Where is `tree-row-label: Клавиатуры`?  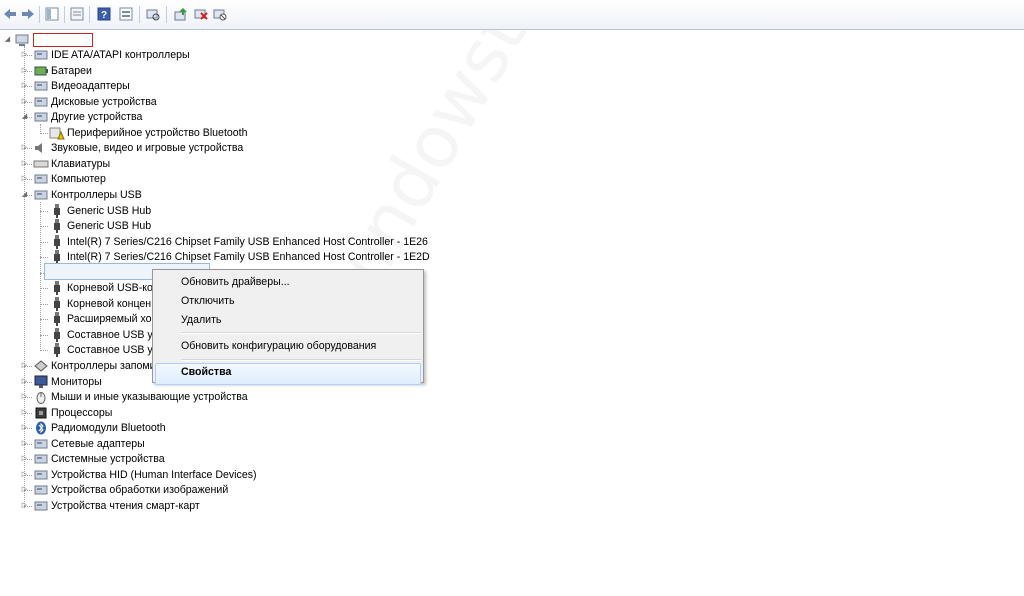
tree-row-label: Клавиатуры is located at coordinates (81, 164).